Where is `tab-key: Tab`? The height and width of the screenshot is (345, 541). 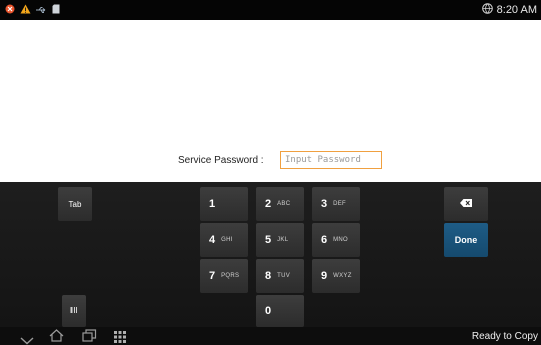 tab-key: Tab is located at coordinates (75, 204).